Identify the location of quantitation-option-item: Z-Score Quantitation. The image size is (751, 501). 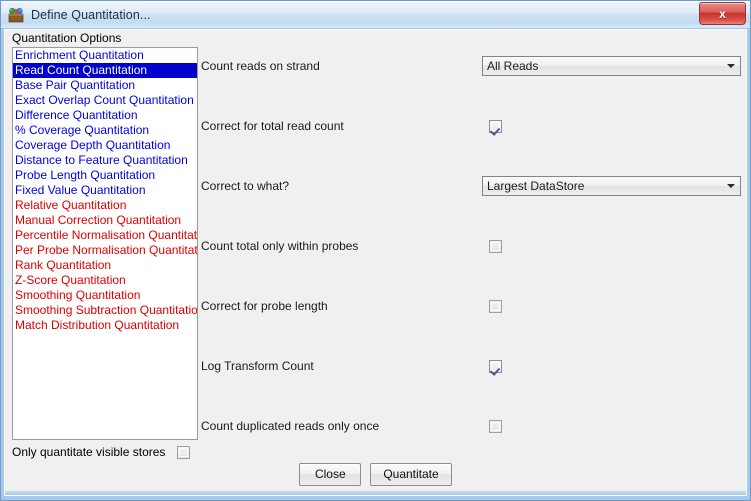
(105, 280).